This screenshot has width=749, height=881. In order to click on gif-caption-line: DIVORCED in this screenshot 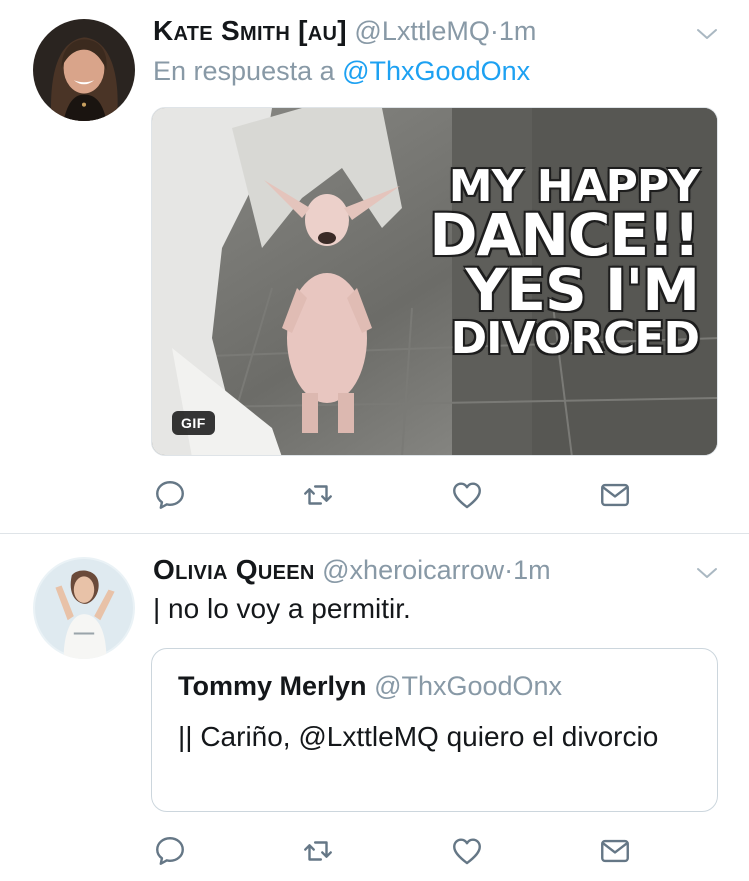, I will do `click(575, 338)`.